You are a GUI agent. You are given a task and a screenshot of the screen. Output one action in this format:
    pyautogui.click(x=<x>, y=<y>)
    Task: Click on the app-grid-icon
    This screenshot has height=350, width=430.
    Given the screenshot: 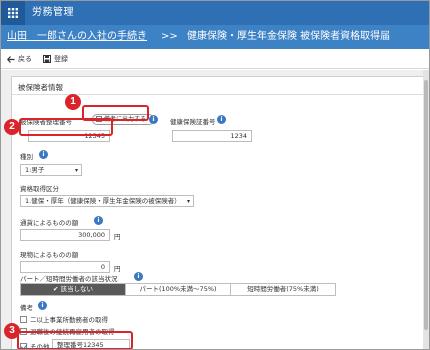 What is the action you would take?
    pyautogui.click(x=13, y=13)
    